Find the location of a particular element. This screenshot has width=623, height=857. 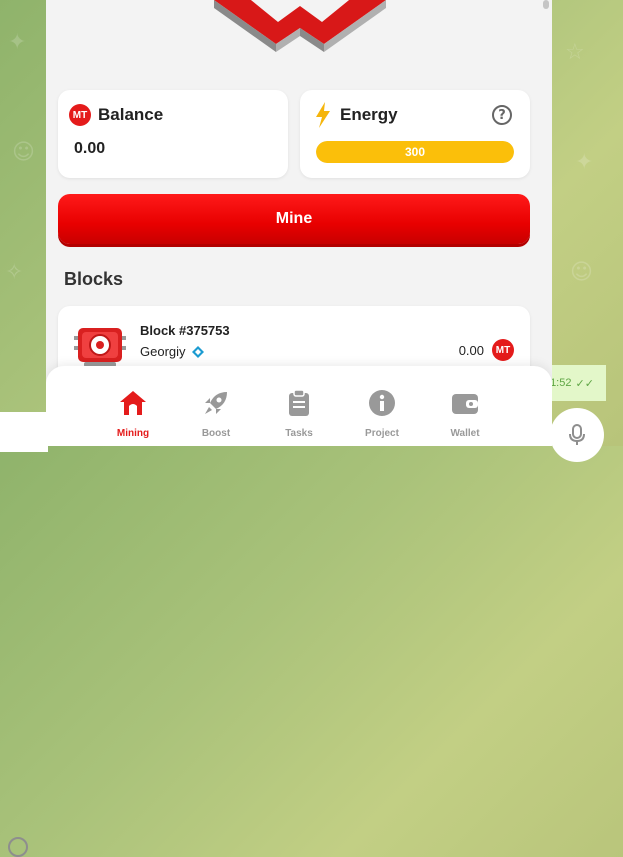

energy-progress-bar: 300 is located at coordinates (415, 152).